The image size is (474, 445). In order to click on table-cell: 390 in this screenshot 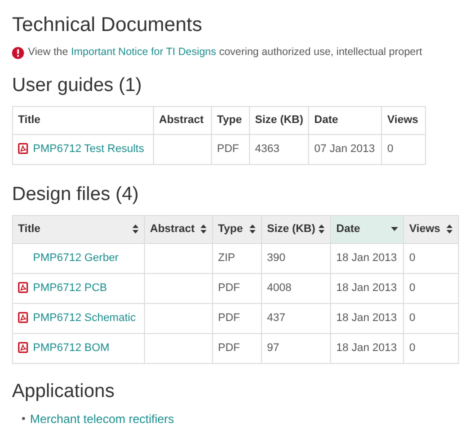, I will do `click(296, 258)`.